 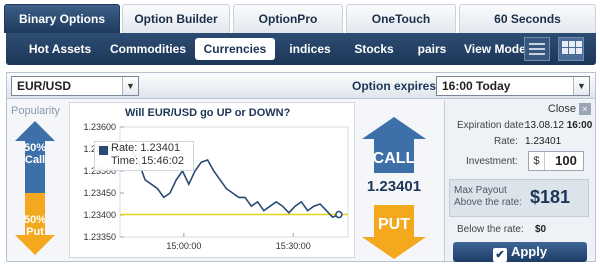 I want to click on list-view-button, so click(x=537, y=49).